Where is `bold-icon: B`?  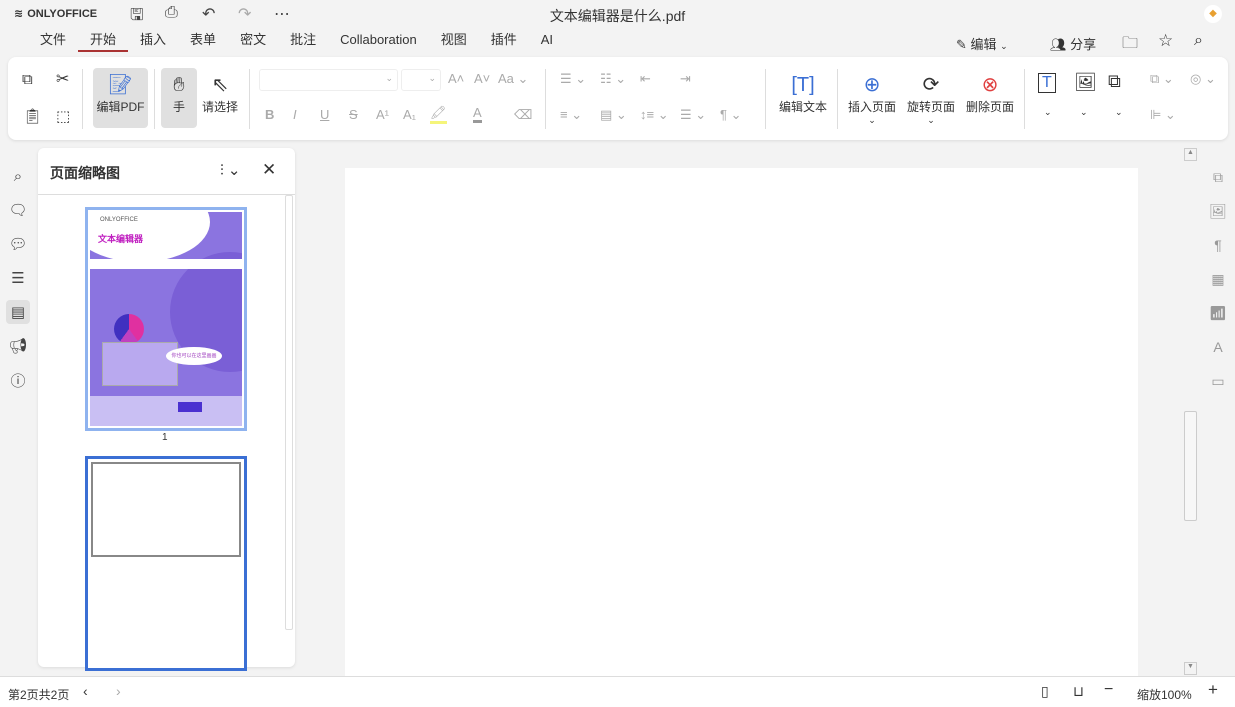
bold-icon: B is located at coordinates (269, 114).